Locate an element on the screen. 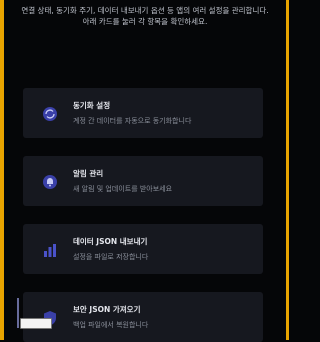 This screenshot has height=342, width=320. card-title: 데이터 JSON 내보내기 is located at coordinates (110, 241).